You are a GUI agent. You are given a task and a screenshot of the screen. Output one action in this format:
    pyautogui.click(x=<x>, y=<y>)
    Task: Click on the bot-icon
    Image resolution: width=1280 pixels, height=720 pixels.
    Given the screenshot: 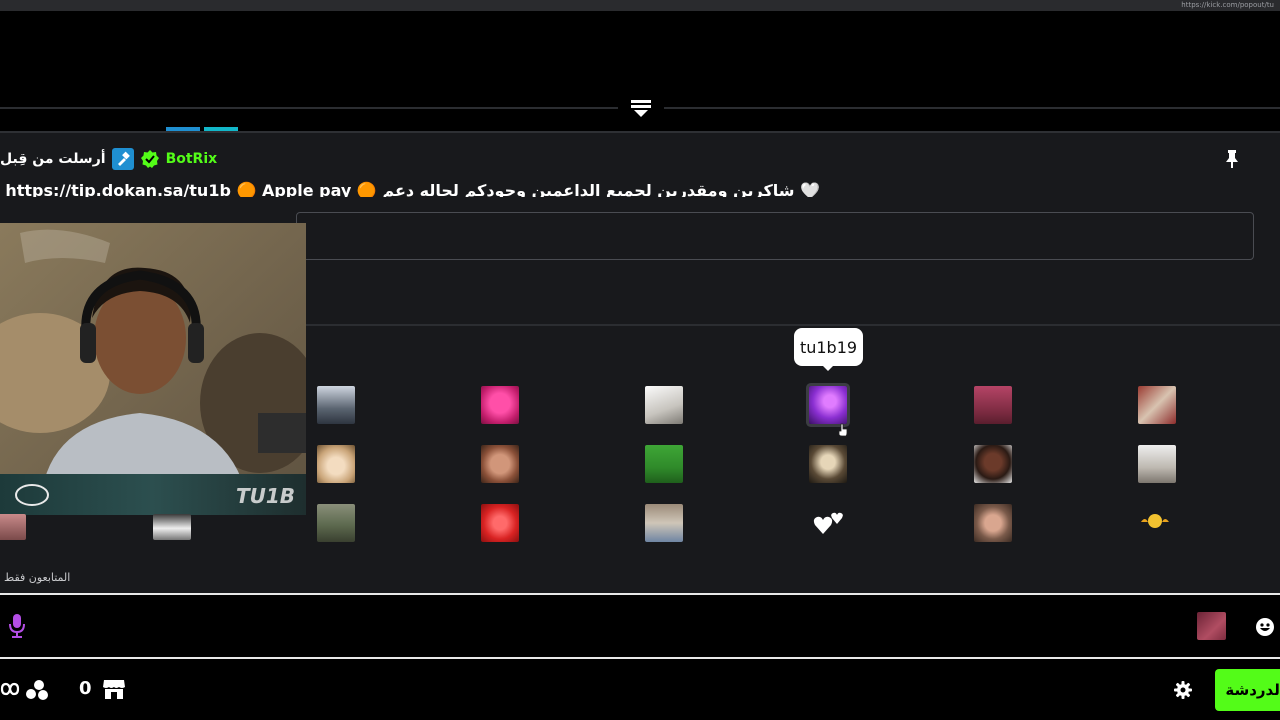 What is the action you would take?
    pyautogui.click(x=122, y=159)
    